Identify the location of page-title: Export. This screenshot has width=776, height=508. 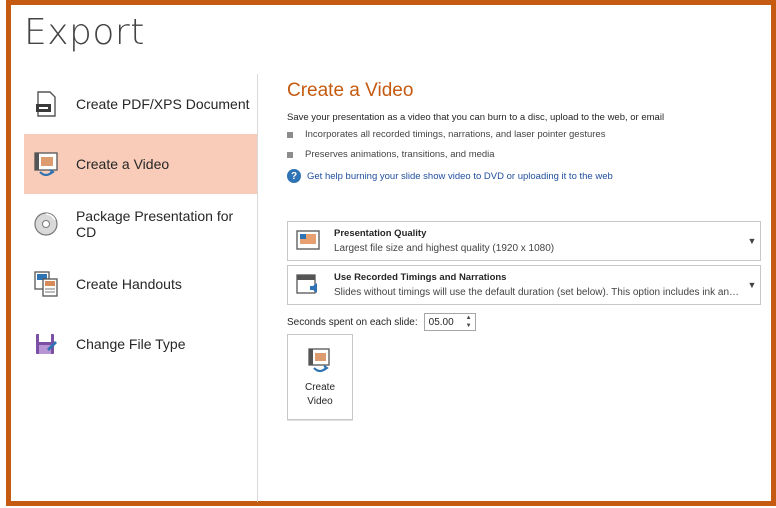
(84, 32).